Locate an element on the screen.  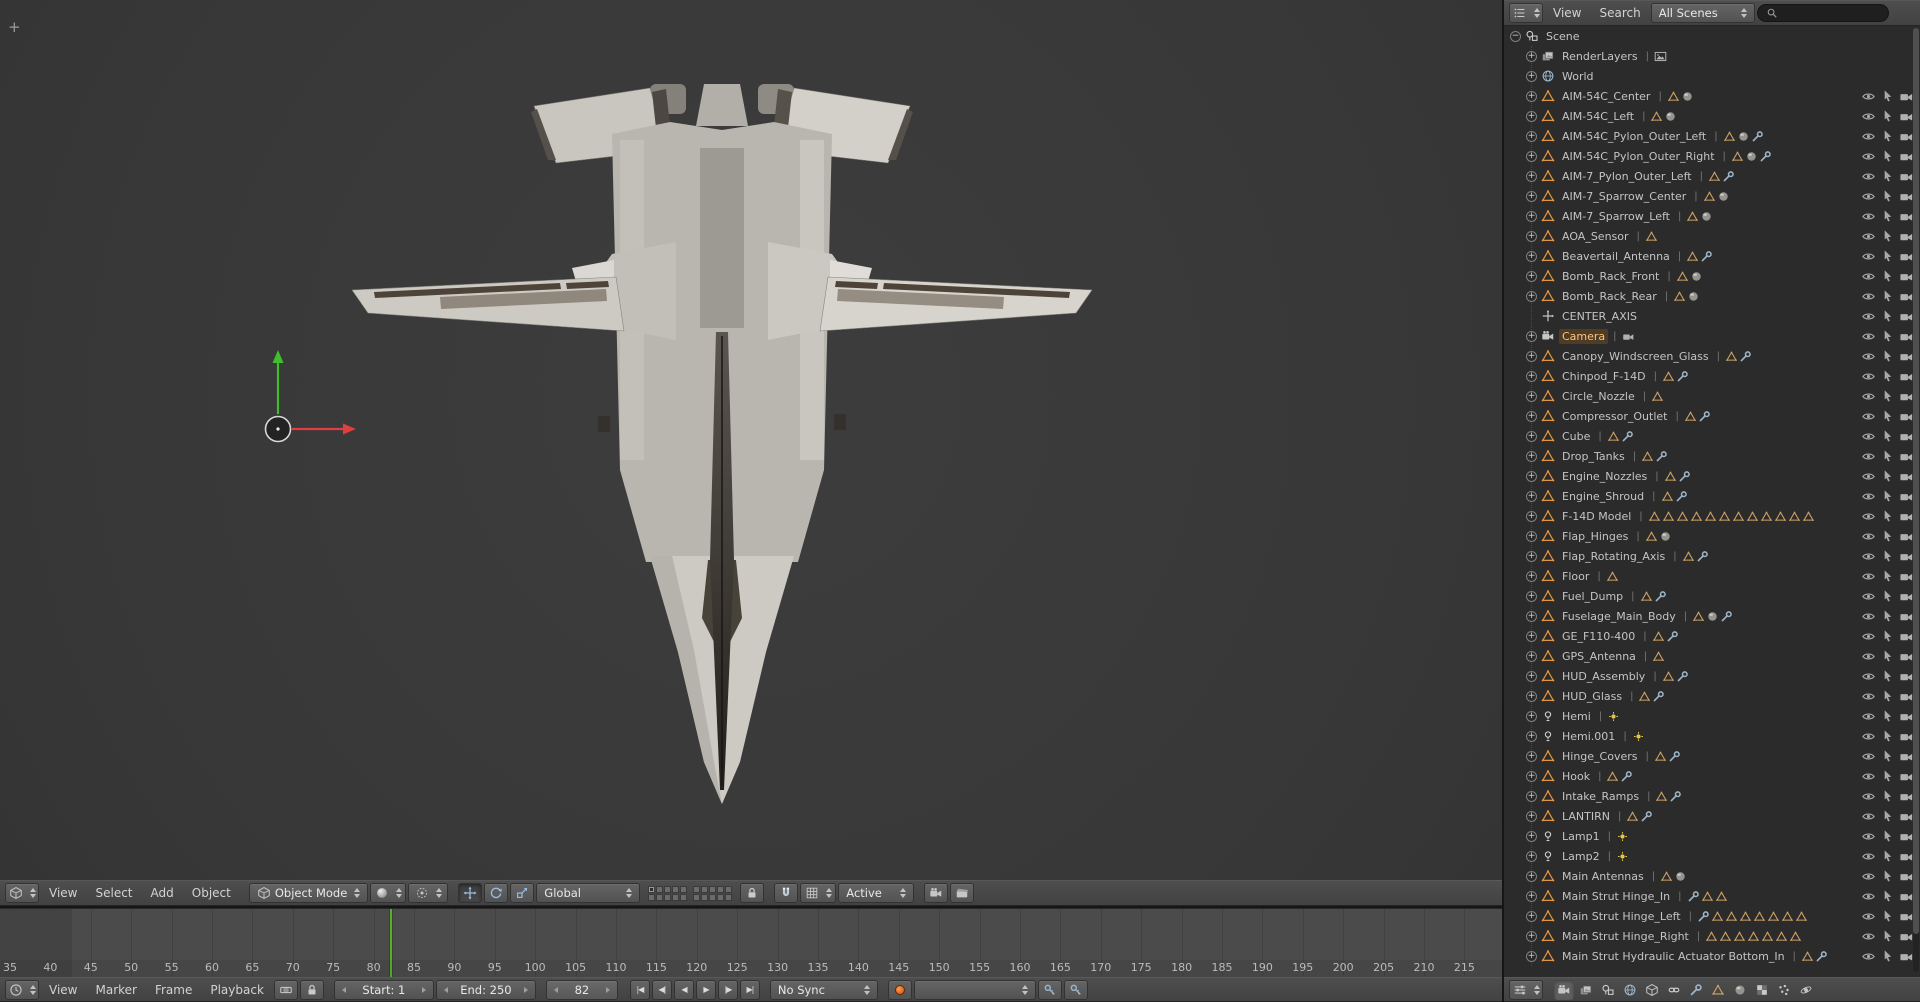
object-name: AIM-7_Sparrow_Left is located at coordinates (1616, 216).